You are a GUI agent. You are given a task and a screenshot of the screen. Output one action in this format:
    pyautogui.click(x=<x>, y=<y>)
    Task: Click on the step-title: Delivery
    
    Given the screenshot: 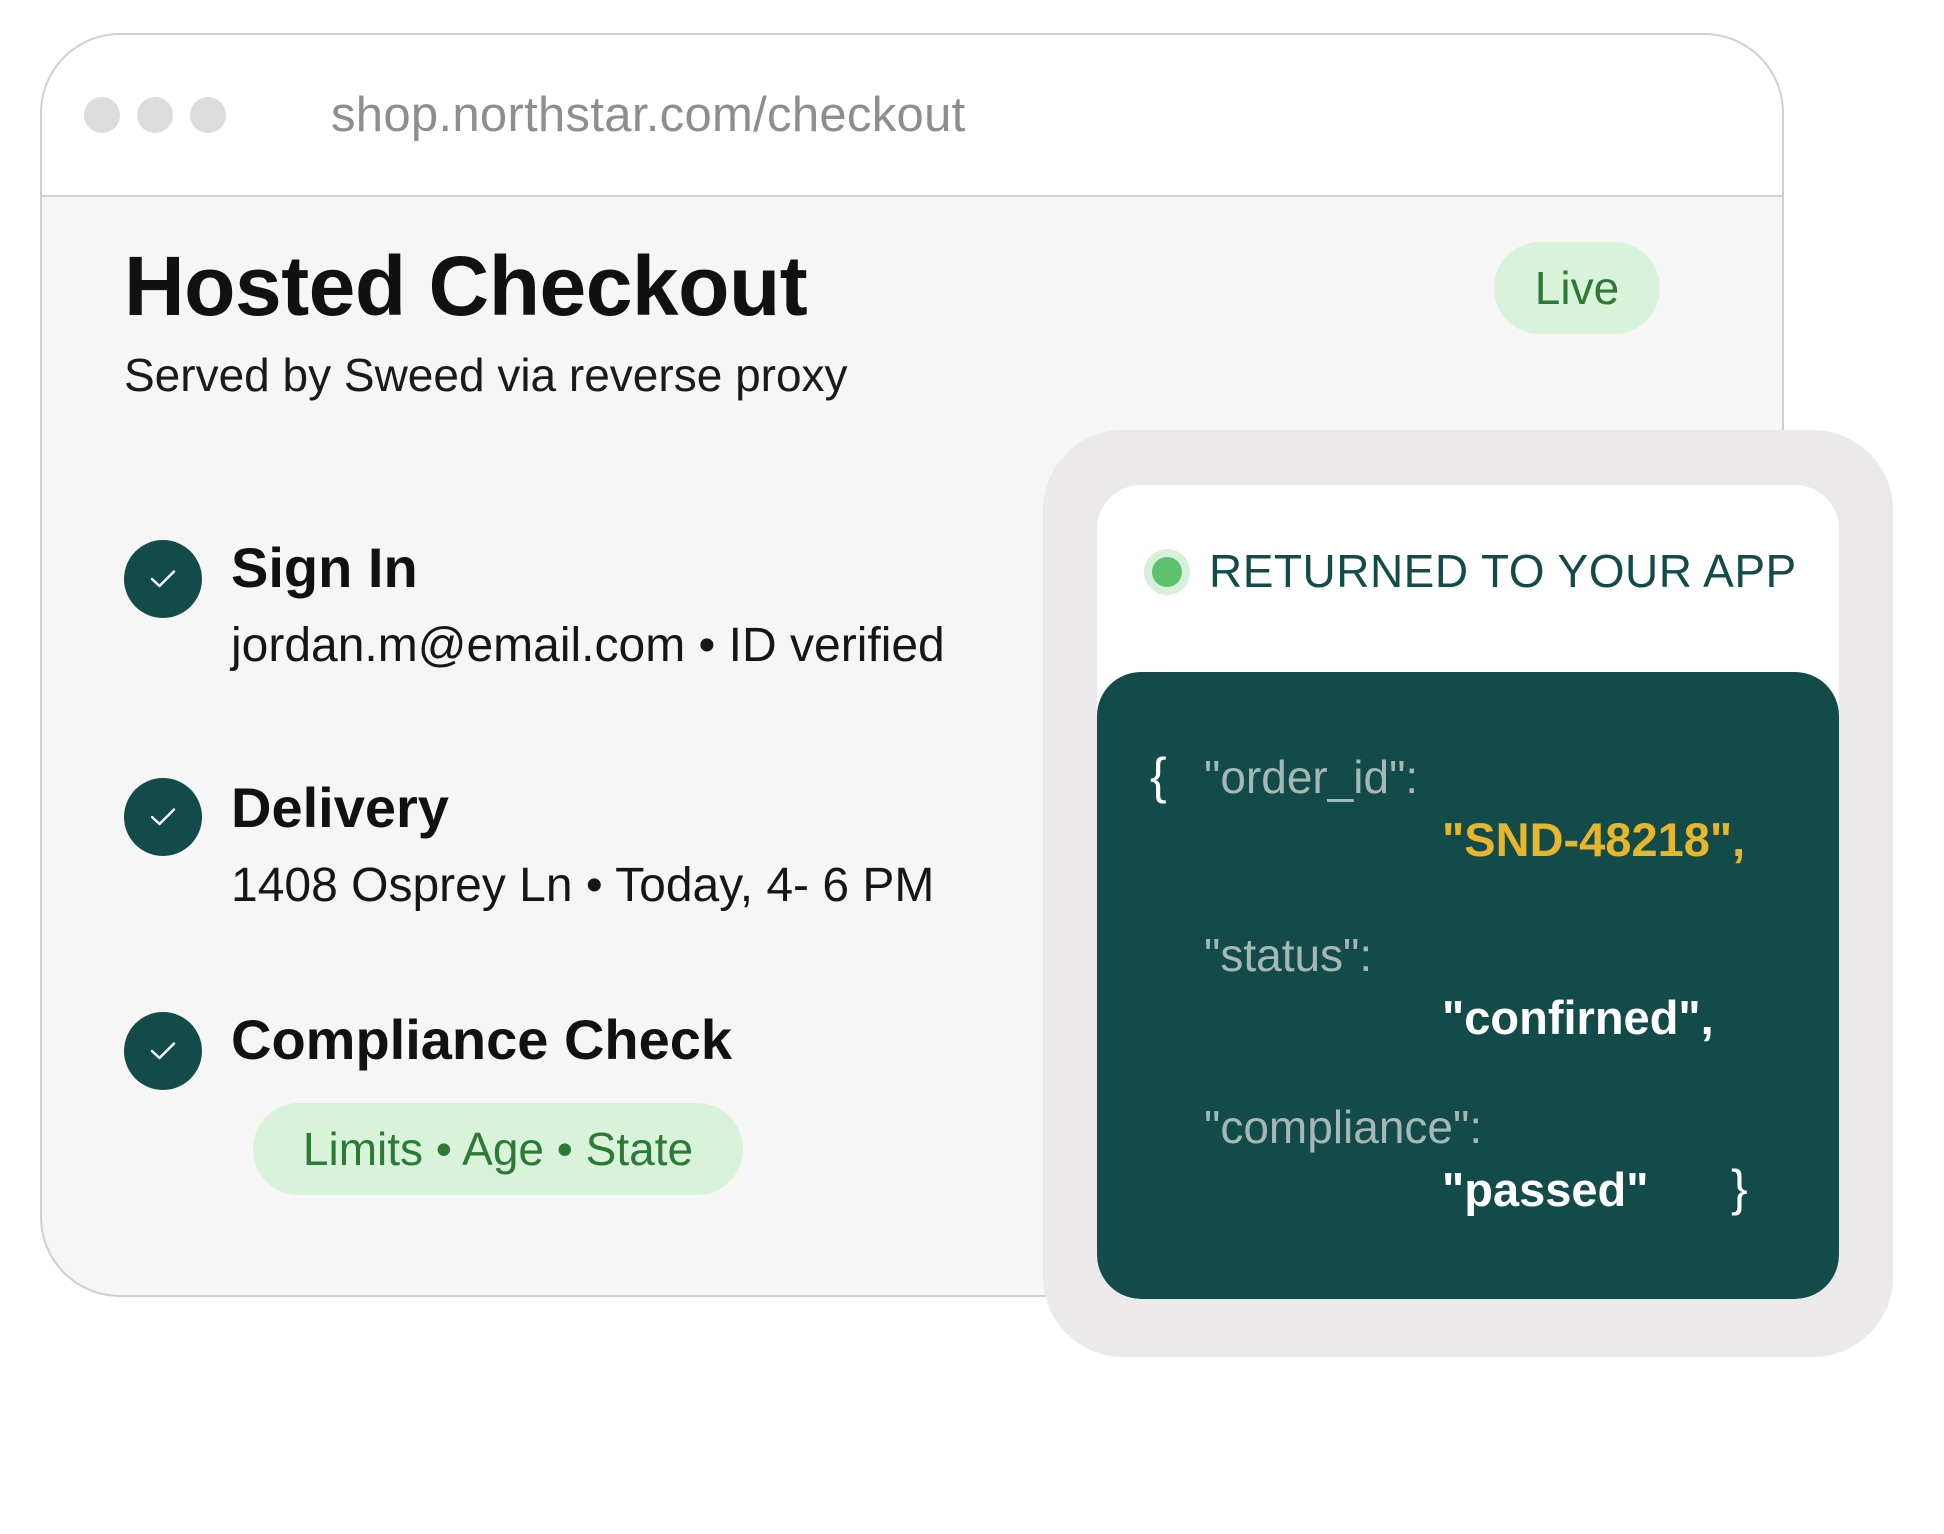 What is the action you would take?
    pyautogui.click(x=340, y=807)
    